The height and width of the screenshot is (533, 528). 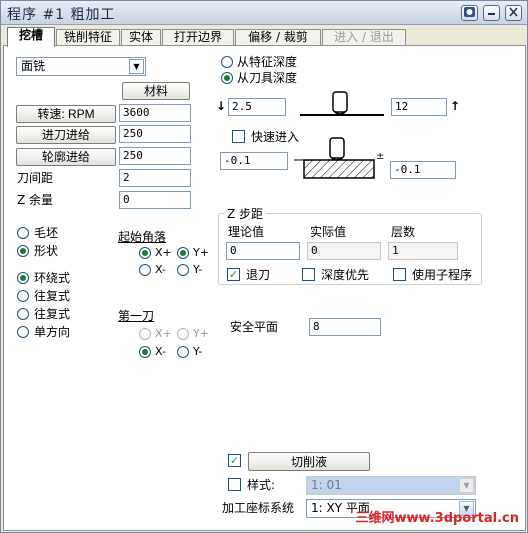 What do you see at coordinates (66, 157) in the screenshot?
I see `contour-feed-button: 轮廓进给` at bounding box center [66, 157].